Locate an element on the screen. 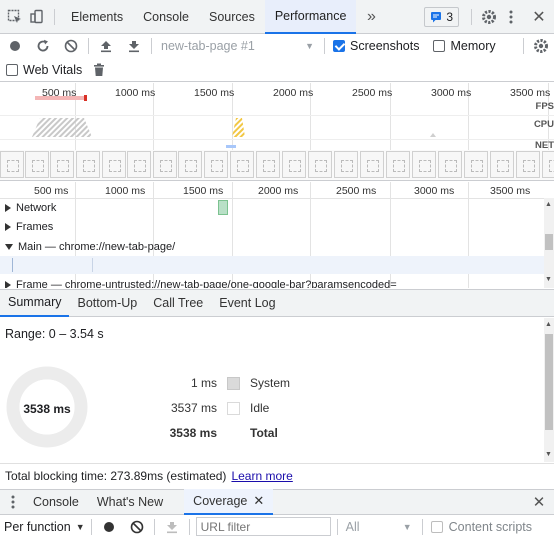 The width and height of the screenshot is (554, 537). drawer-tab-coverage-label: Coverage is located at coordinates (220, 501).